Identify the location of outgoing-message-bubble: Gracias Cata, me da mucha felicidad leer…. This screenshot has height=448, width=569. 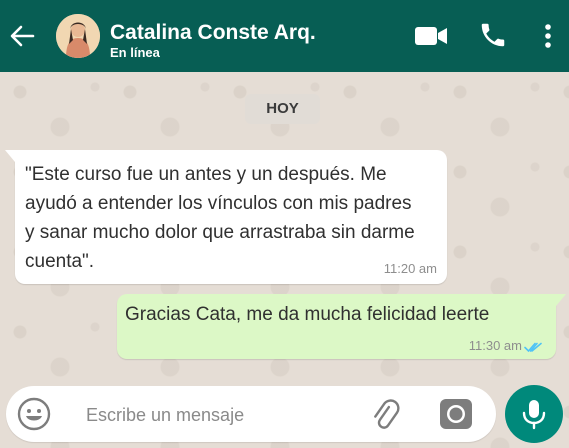
(341, 326).